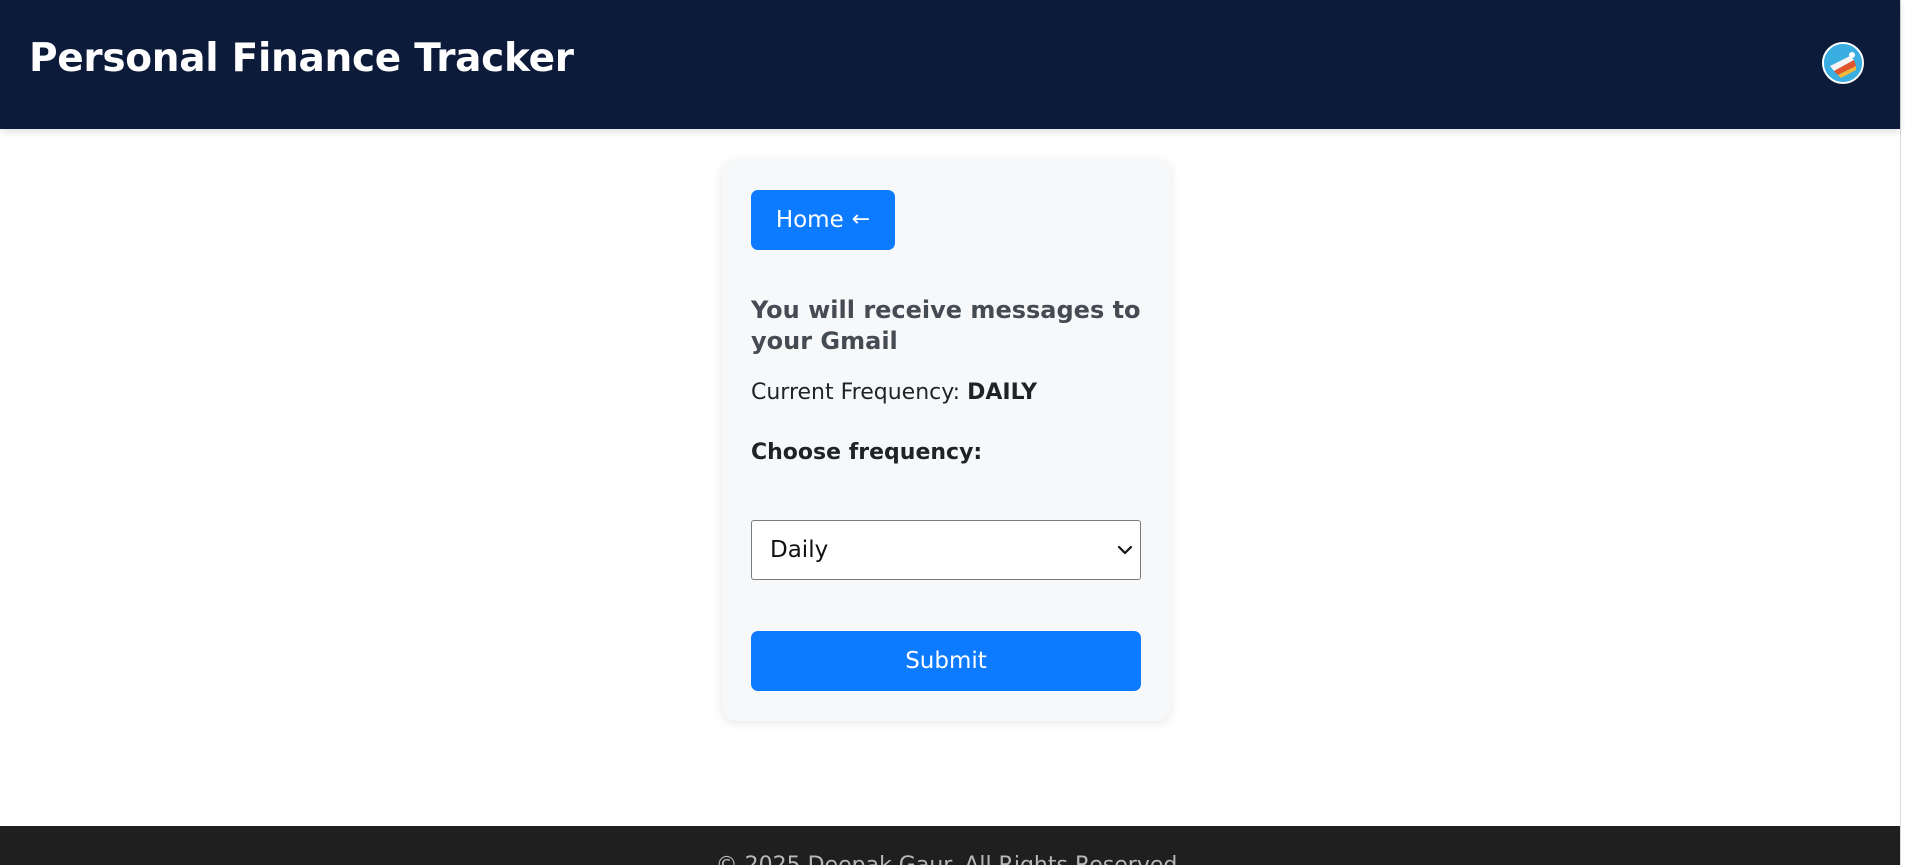 This screenshot has width=1905, height=865. I want to click on chevron-down-icon, so click(1125, 550).